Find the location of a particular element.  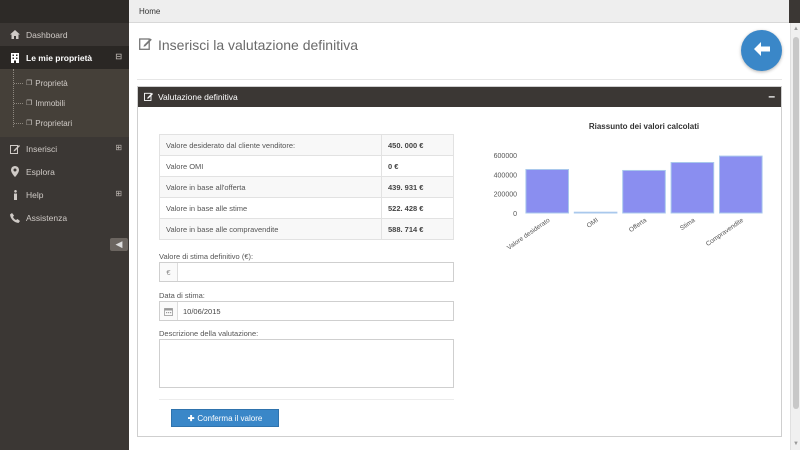

stima-input-group: € is located at coordinates (306, 272).